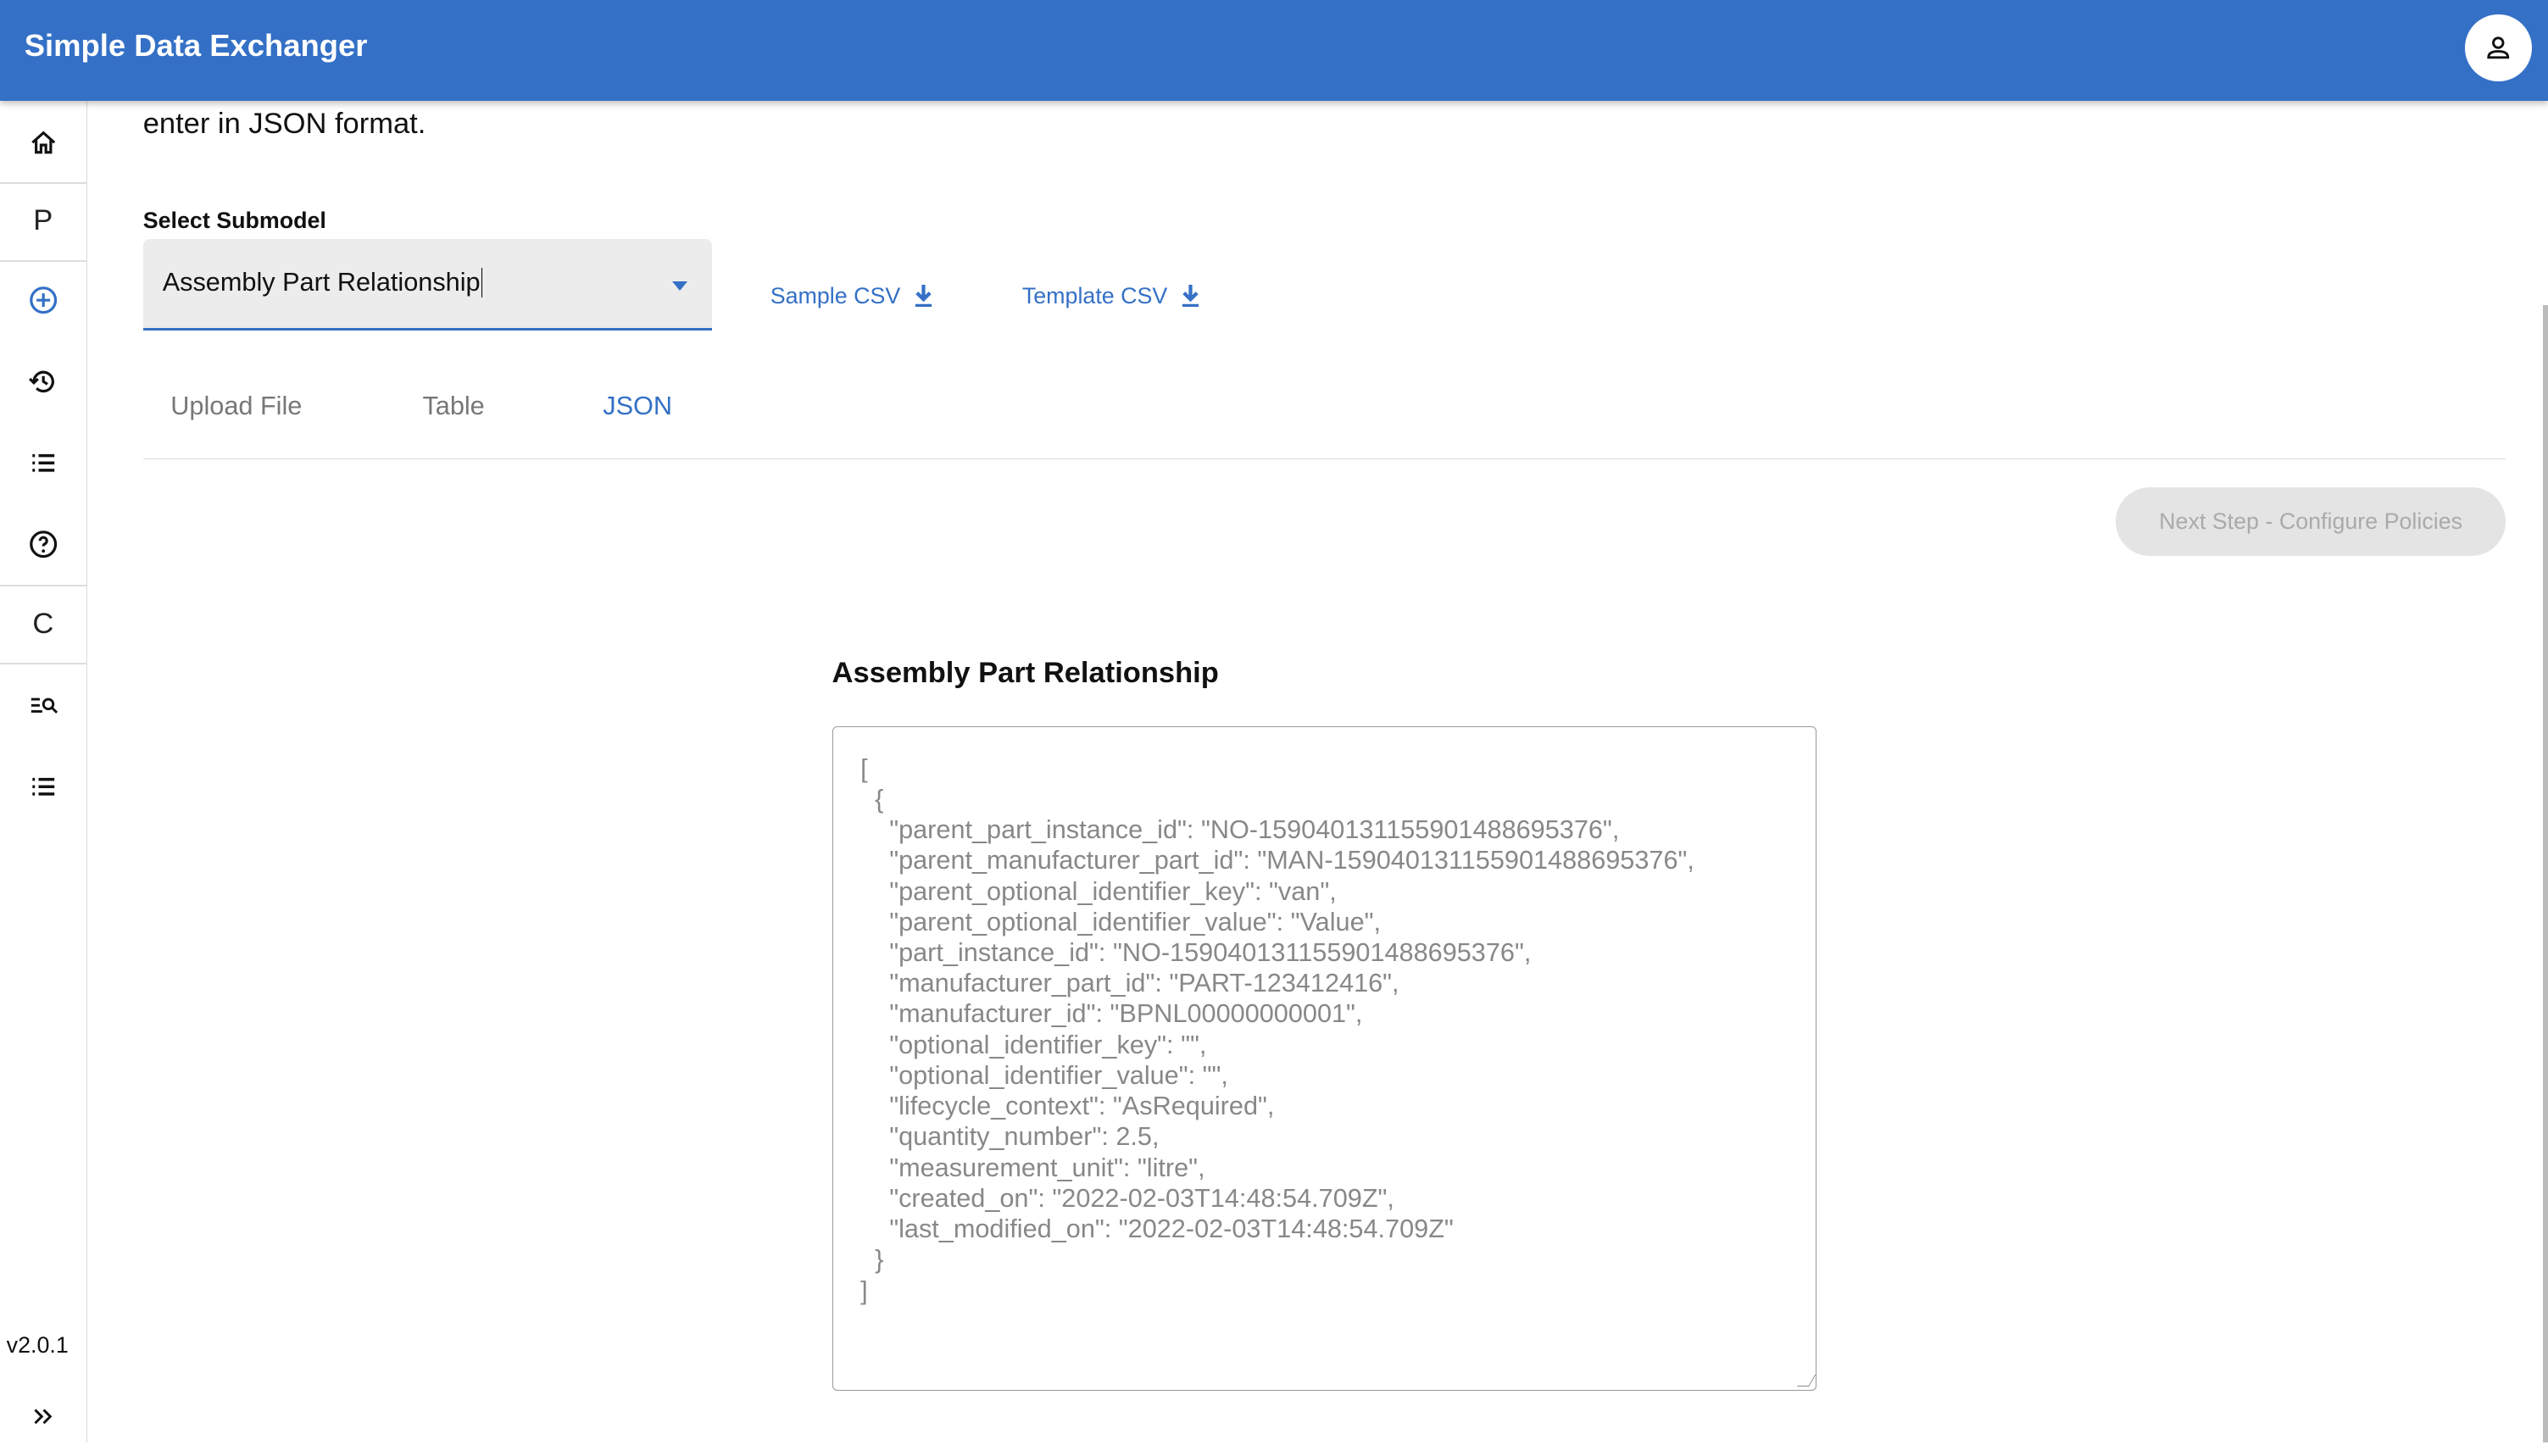 Image resolution: width=2548 pixels, height=1456 pixels. I want to click on search-list-icon, so click(44, 706).